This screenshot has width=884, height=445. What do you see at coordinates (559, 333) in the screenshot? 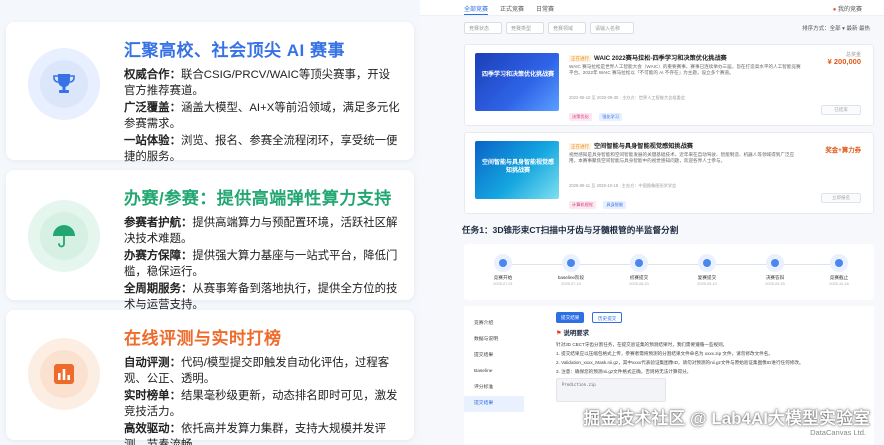
I see `flag-icon: ⚑` at bounding box center [559, 333].